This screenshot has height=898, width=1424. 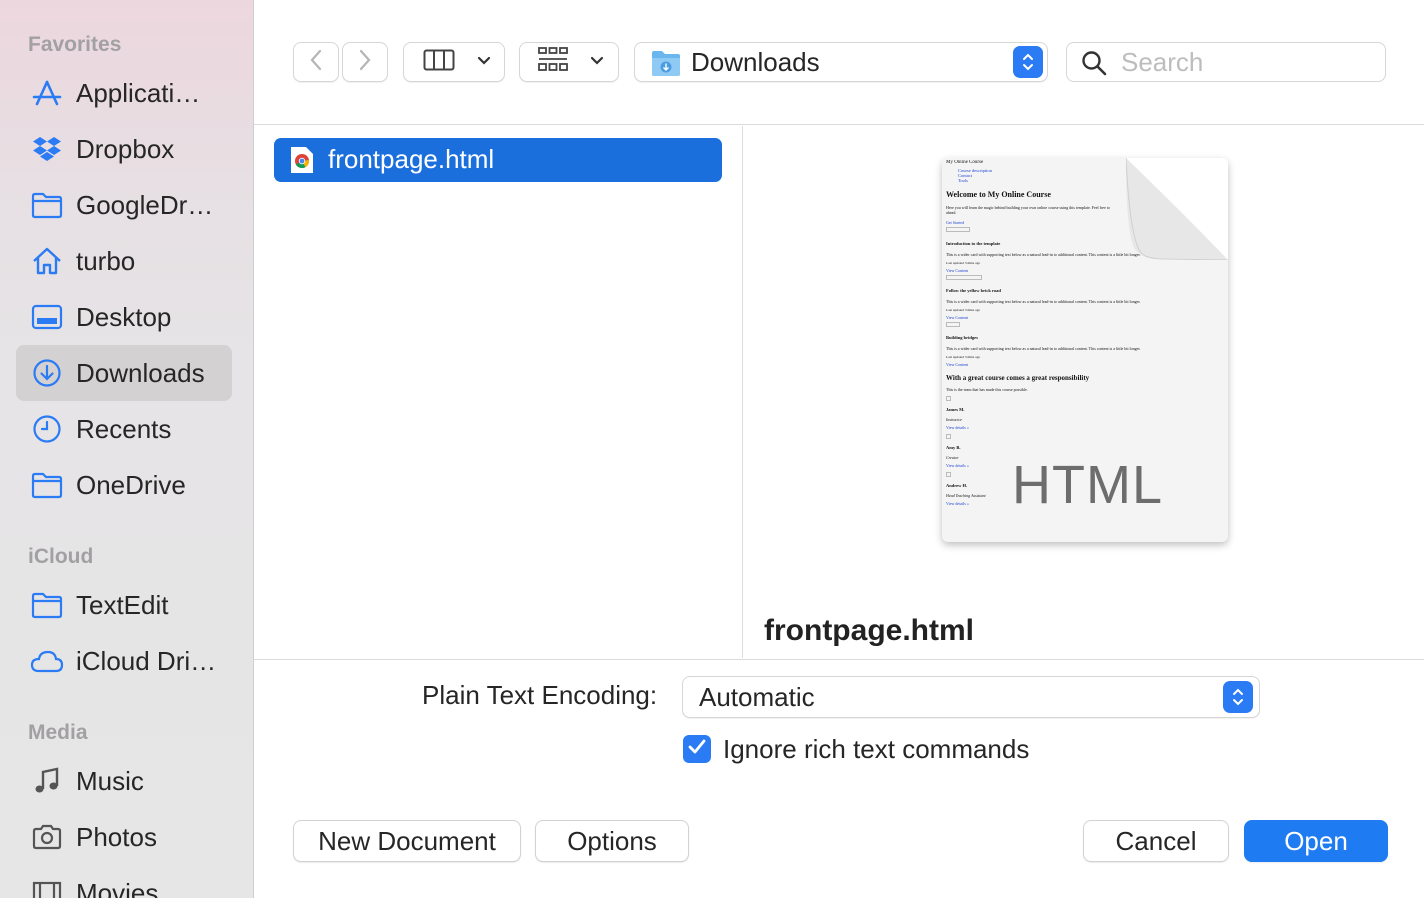 What do you see at coordinates (47, 781) in the screenshot?
I see `music-note-icon` at bounding box center [47, 781].